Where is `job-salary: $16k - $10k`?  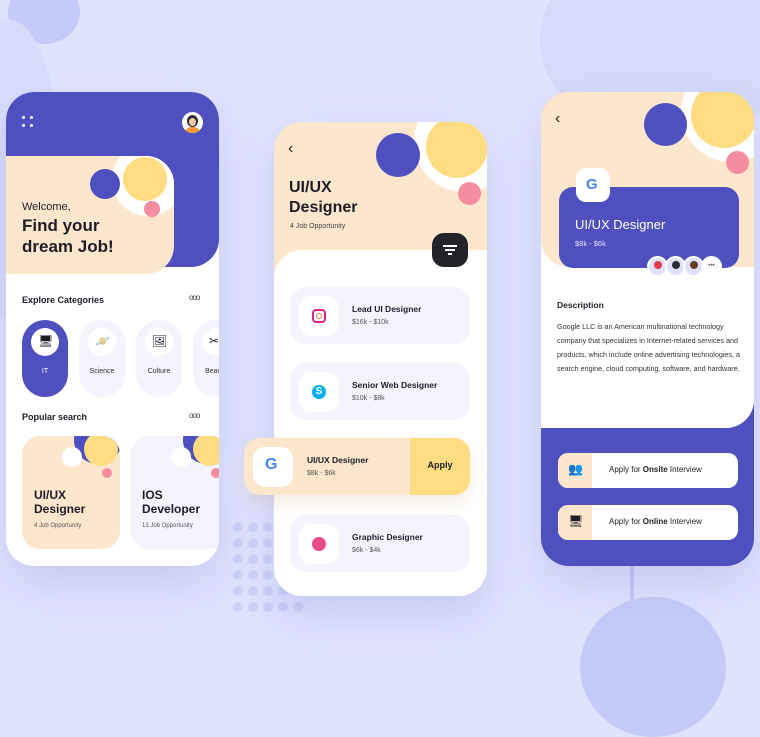 job-salary: $16k - $10k is located at coordinates (370, 322).